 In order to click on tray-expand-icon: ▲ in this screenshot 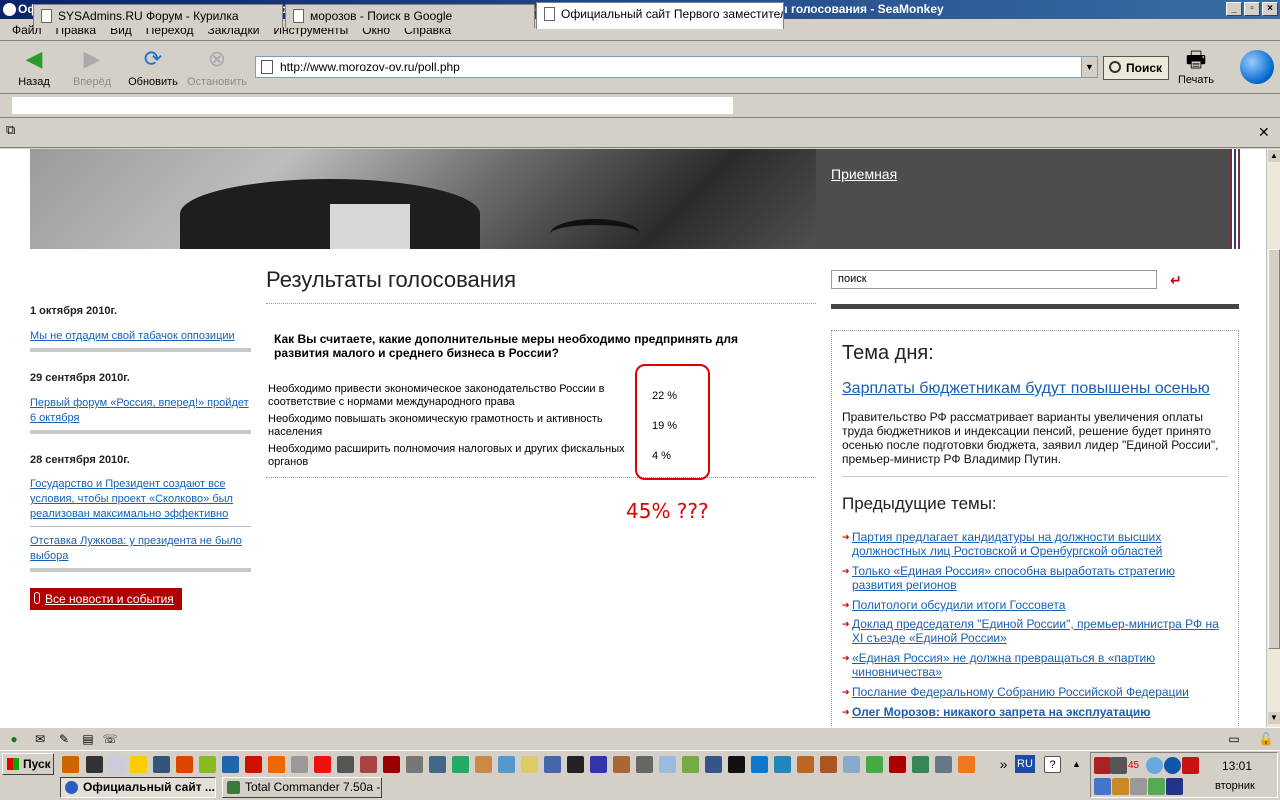, I will do `click(1076, 764)`.